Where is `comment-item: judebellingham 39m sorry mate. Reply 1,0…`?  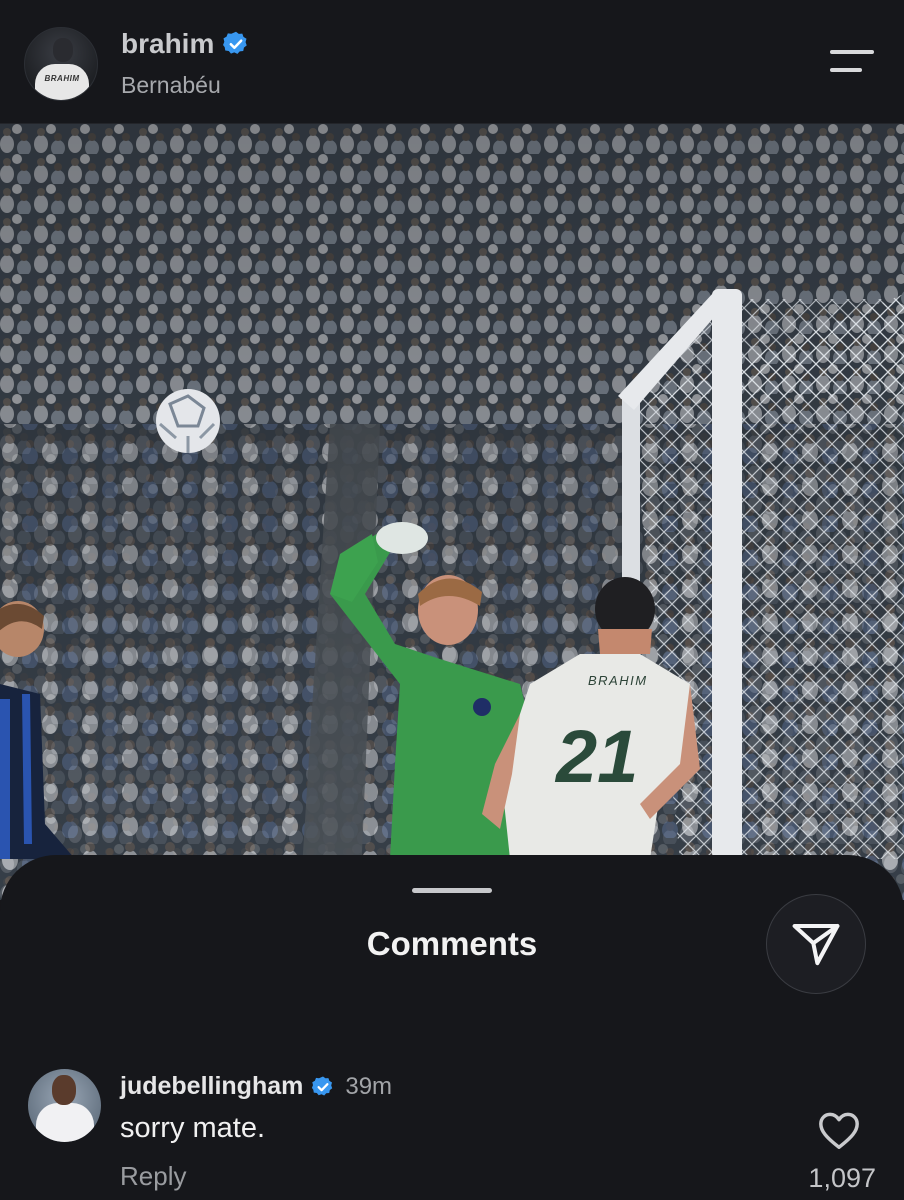
comment-item: judebellingham 39m sorry mate. Reply 1,0… is located at coordinates (452, 1130).